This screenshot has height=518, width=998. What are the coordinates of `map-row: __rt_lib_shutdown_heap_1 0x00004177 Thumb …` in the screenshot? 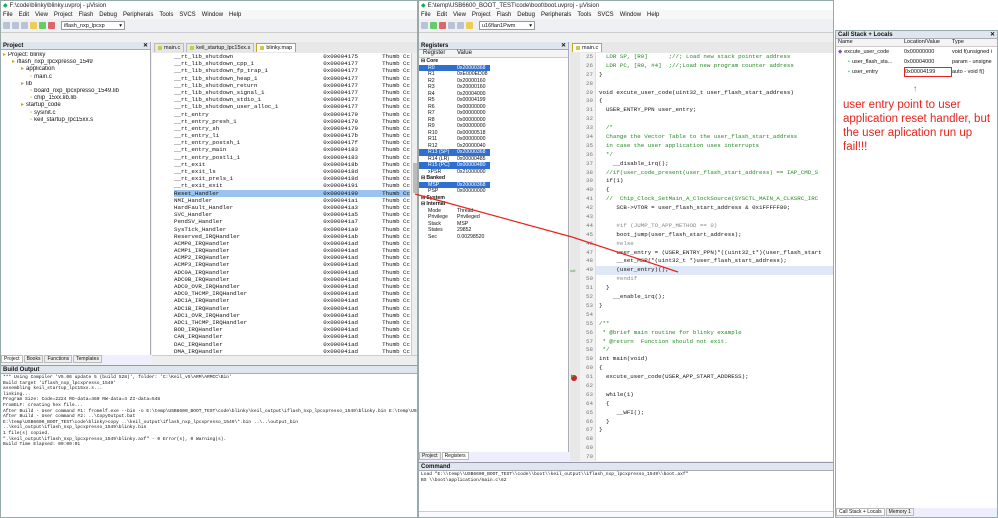 It's located at (292, 78).